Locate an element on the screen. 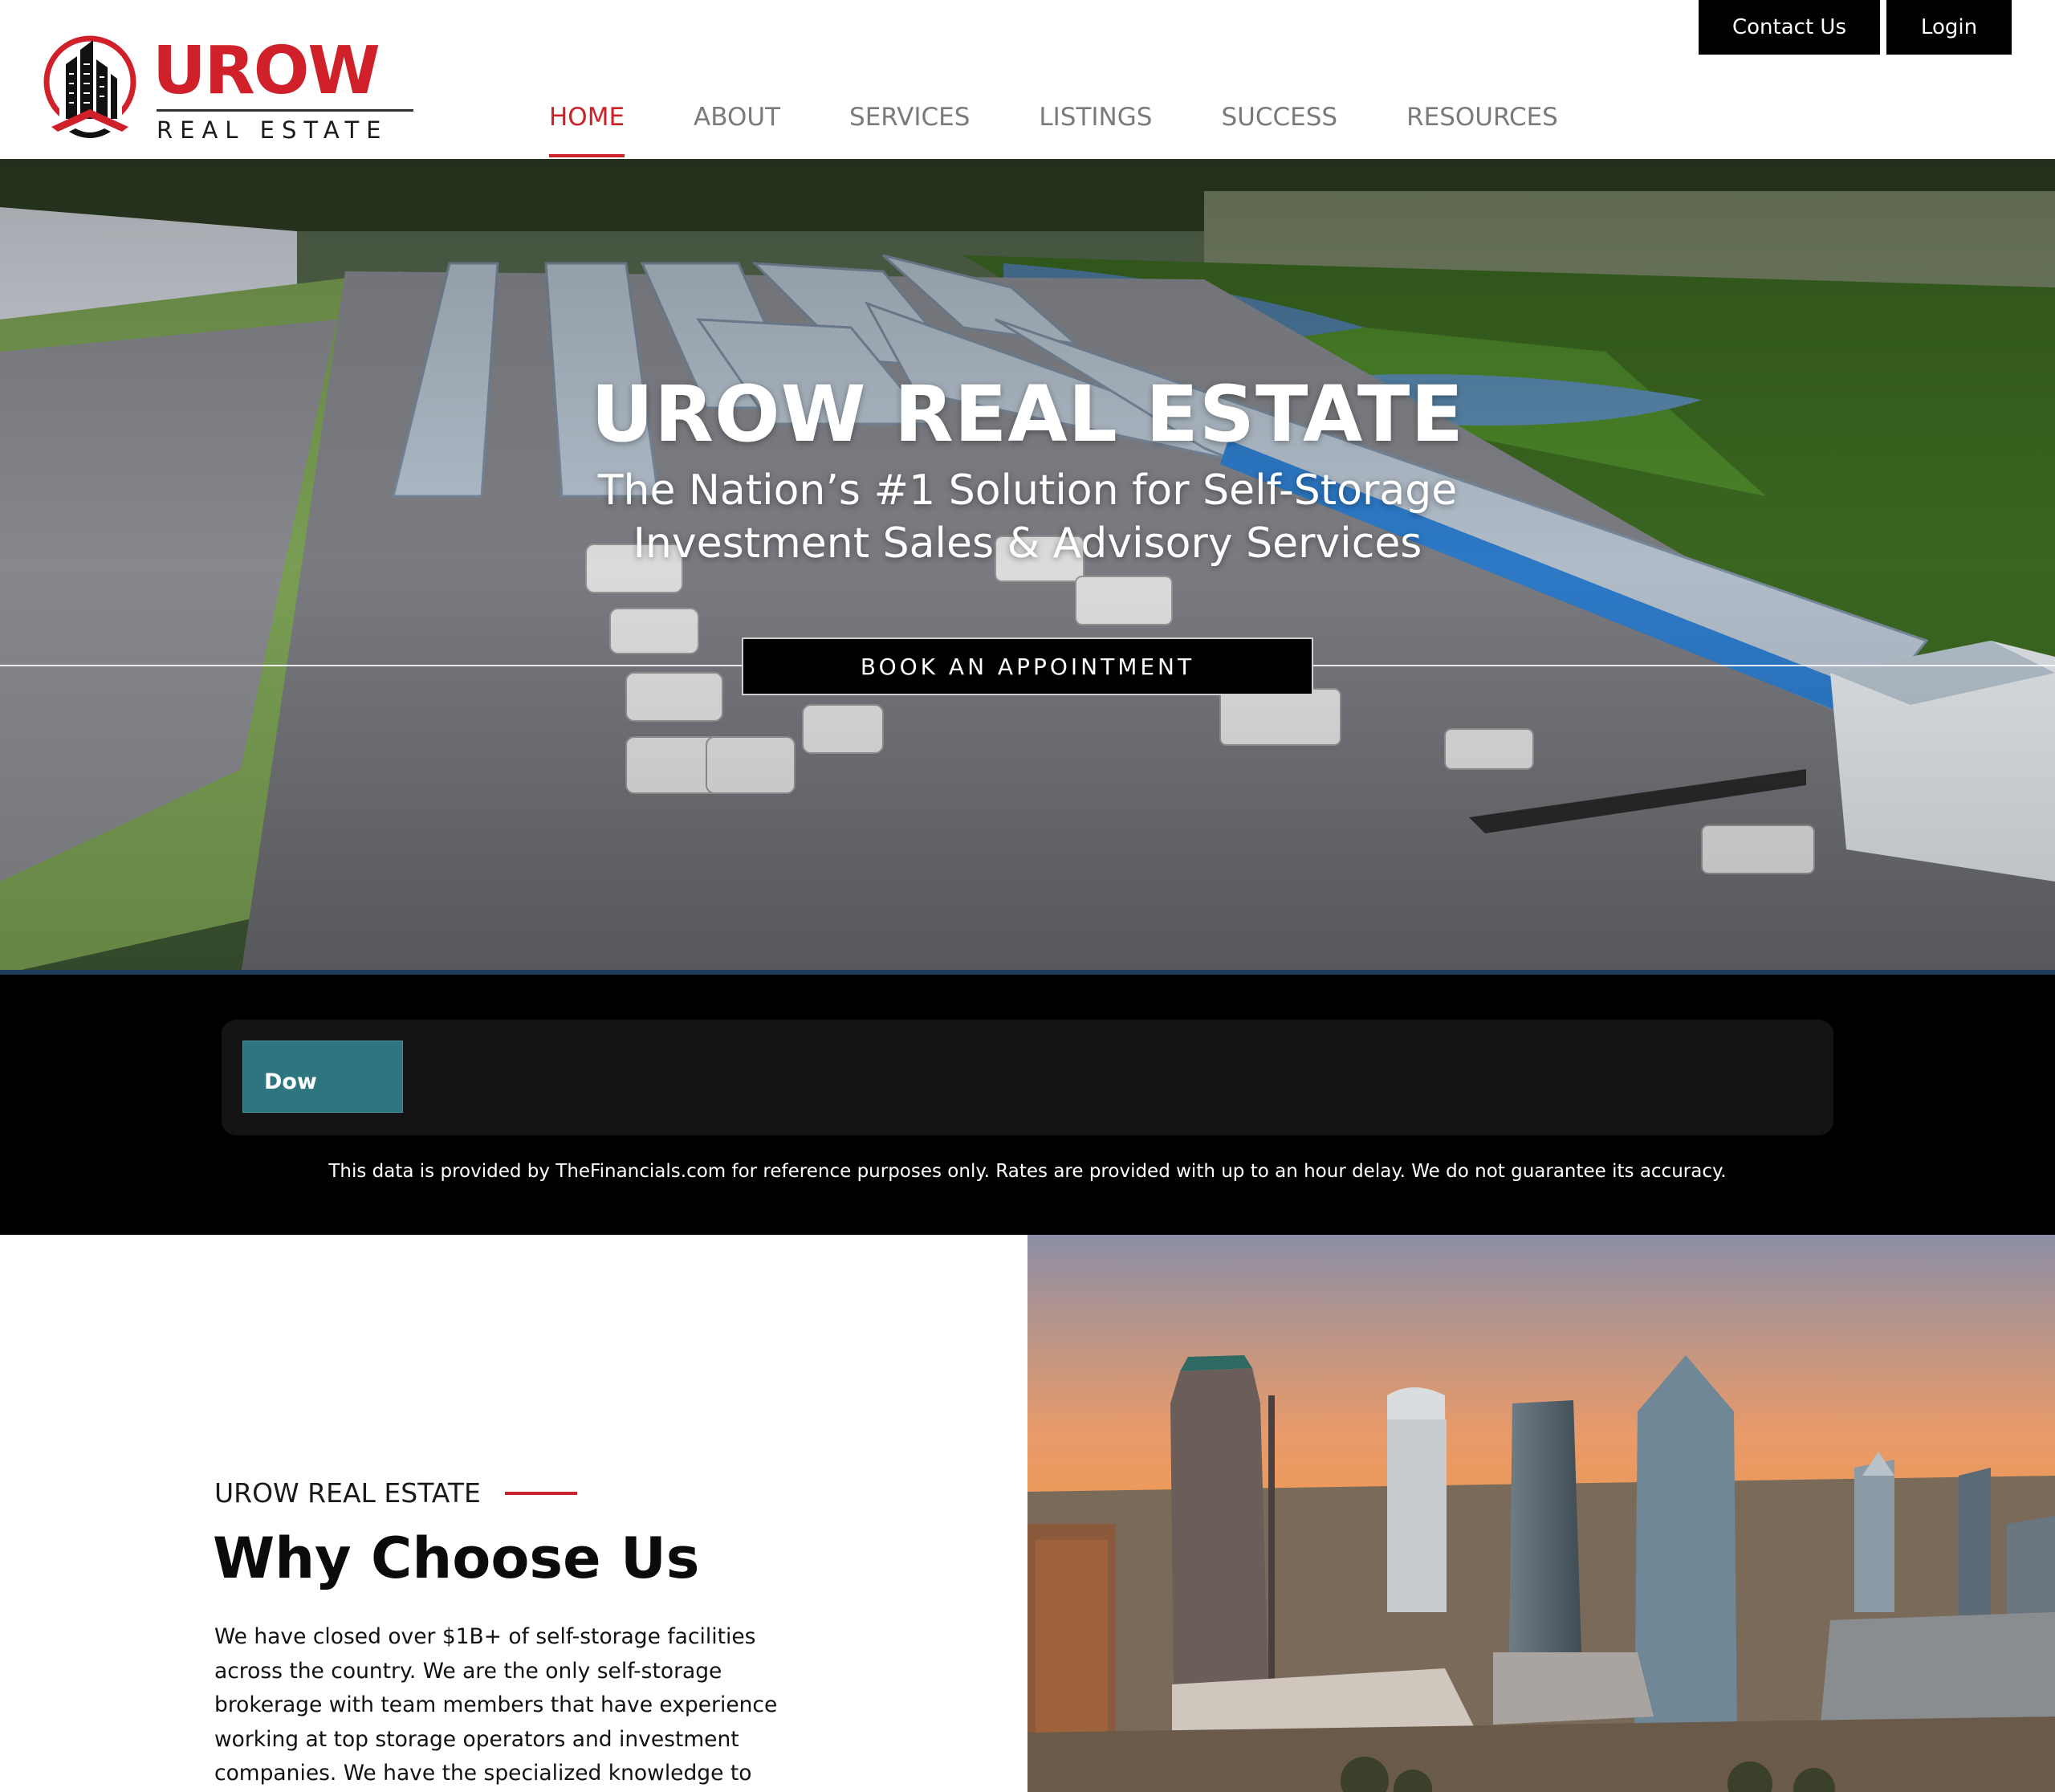 The image size is (2055, 1792). section-eyebrow: UROW REAL ESTATE is located at coordinates (395, 1493).